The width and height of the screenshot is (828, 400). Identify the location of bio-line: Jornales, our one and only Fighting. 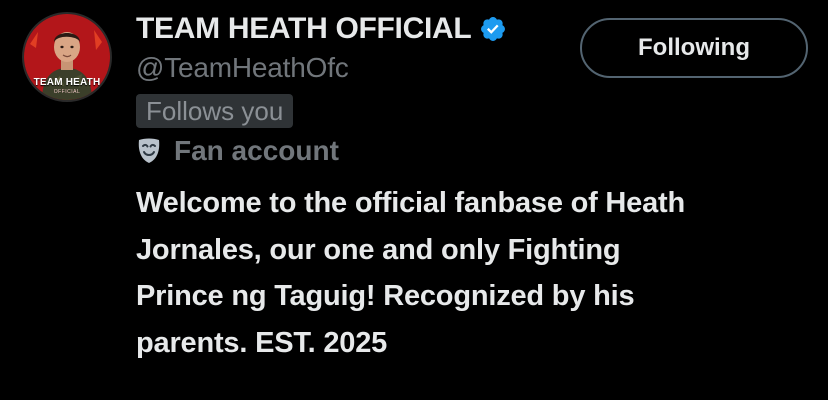
(378, 249).